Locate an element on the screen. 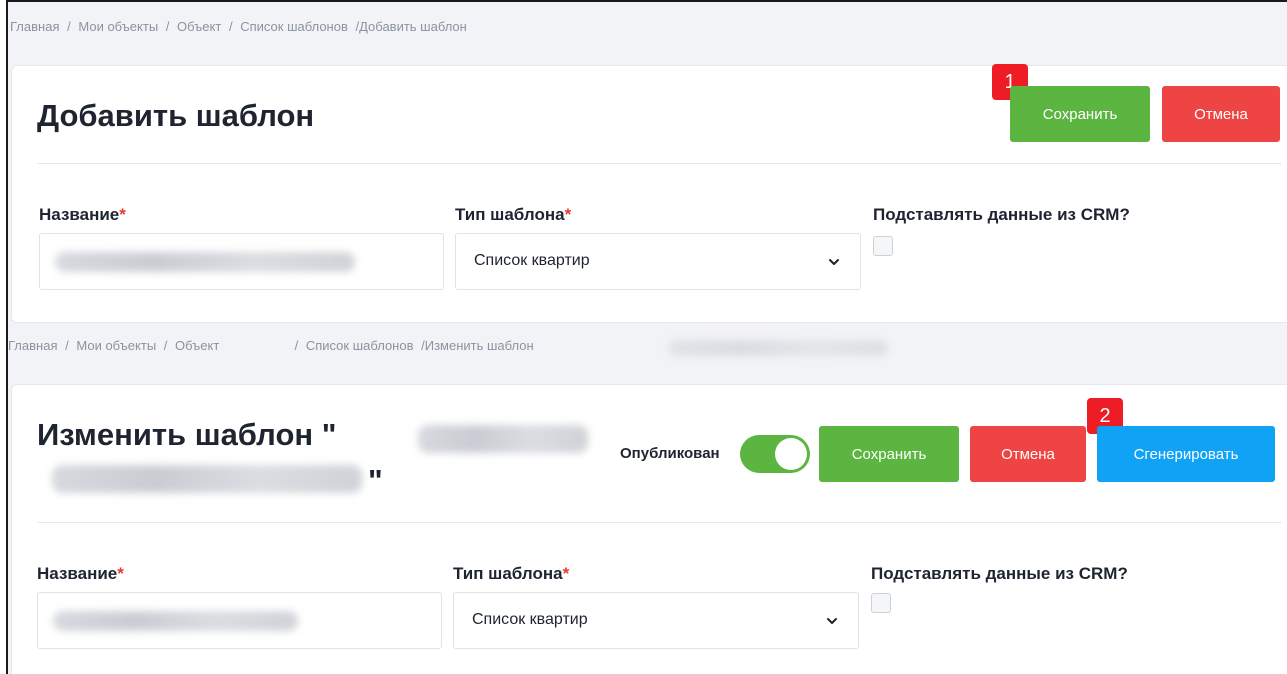 The height and width of the screenshot is (674, 1287). title-closing-quote: " is located at coordinates (375, 480).